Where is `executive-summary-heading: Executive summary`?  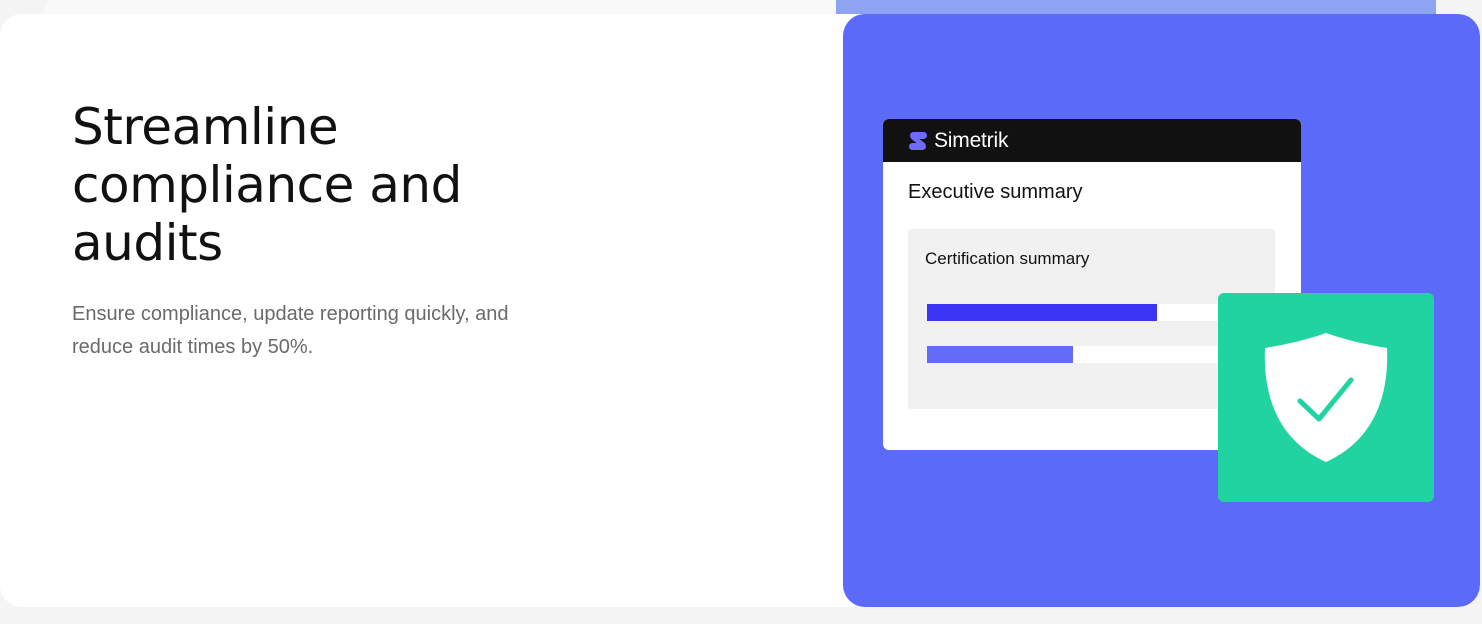 executive-summary-heading: Executive summary is located at coordinates (995, 192).